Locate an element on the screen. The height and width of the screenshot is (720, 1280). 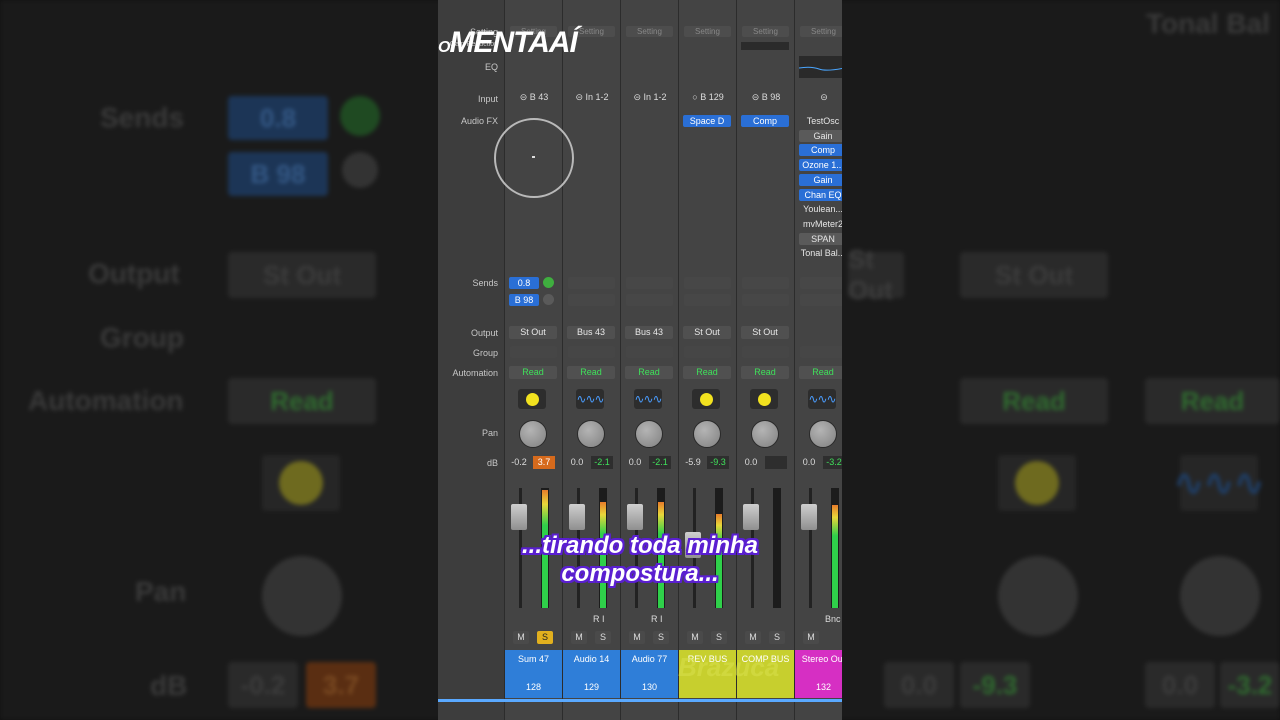
volume-value: -0.2 is located at coordinates (519, 462).